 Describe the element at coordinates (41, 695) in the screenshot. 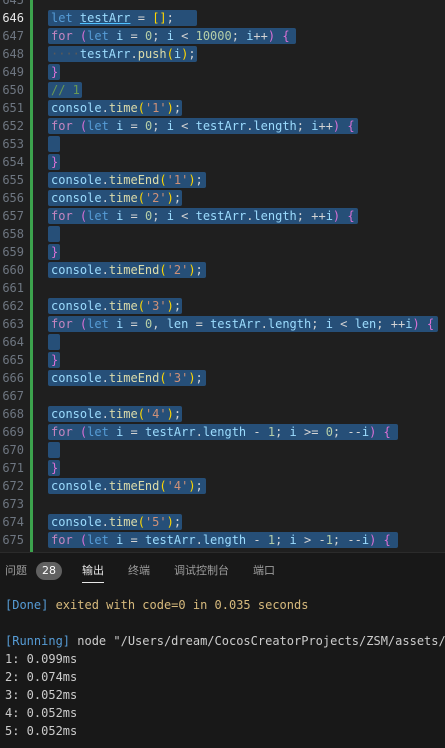

I see `output-result-line: 3: 0.052ms` at that location.